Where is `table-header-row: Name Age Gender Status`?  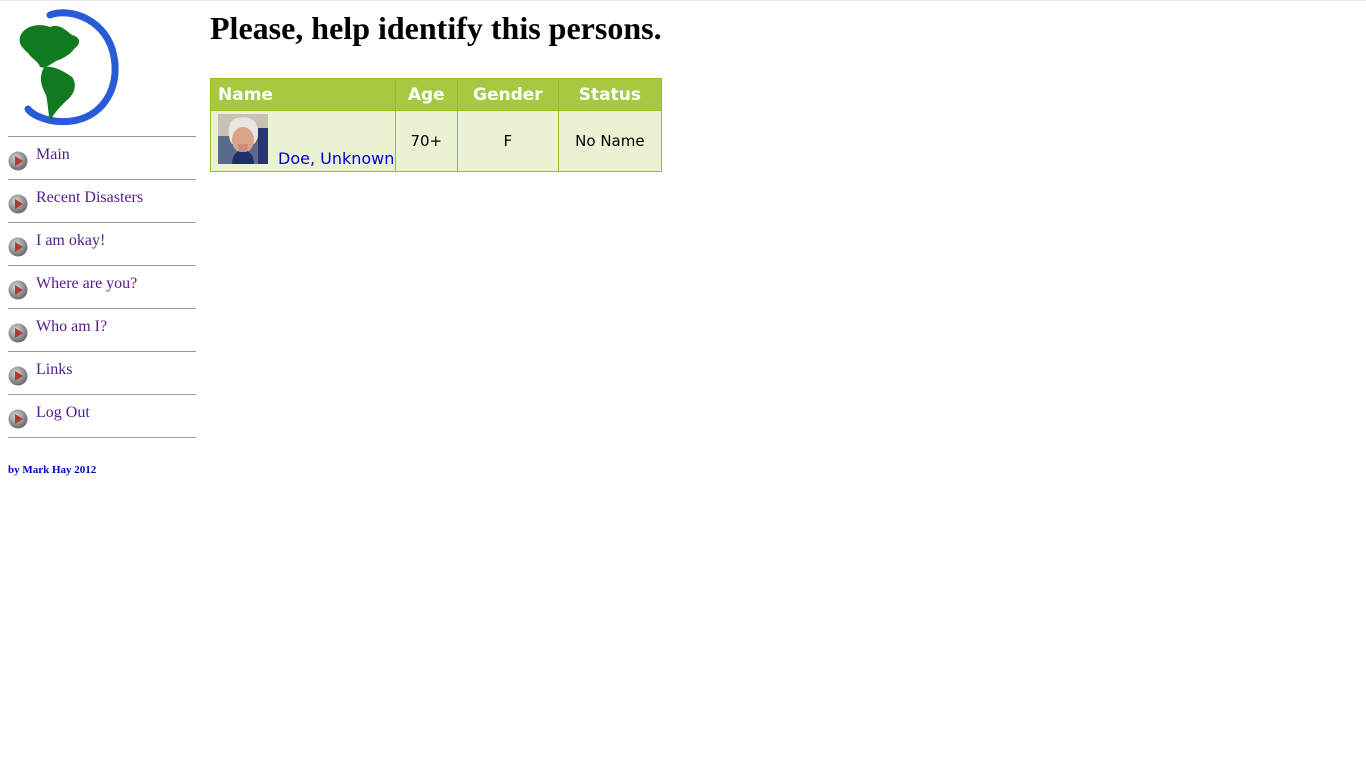 table-header-row: Name Age Gender Status is located at coordinates (435, 94).